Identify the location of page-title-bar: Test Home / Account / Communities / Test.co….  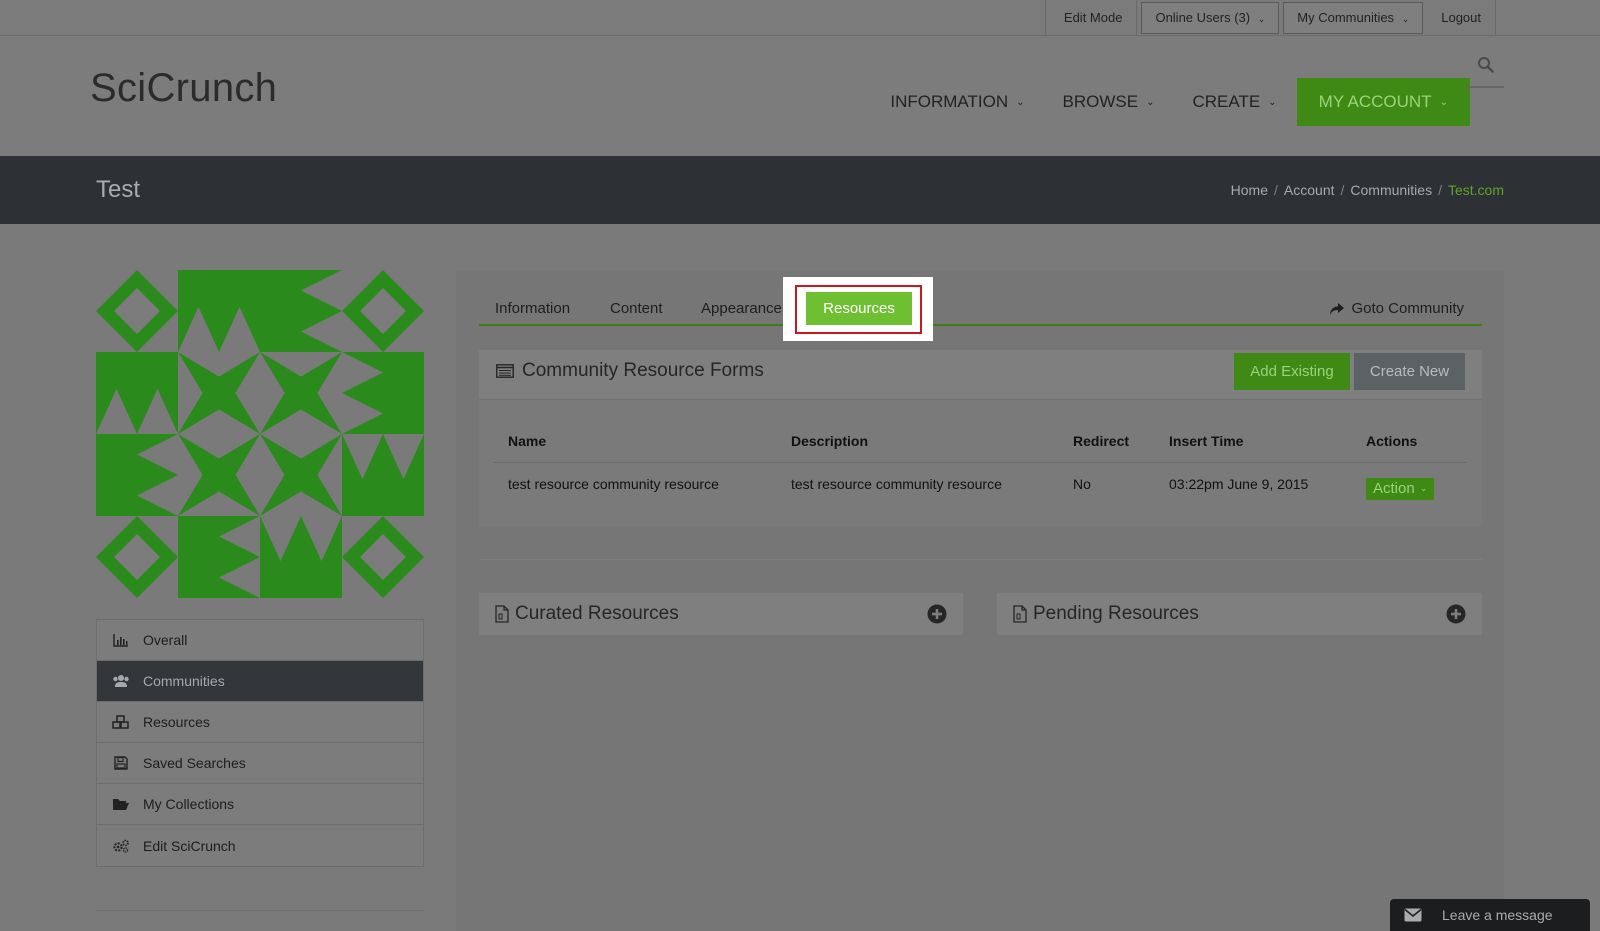
(800, 190).